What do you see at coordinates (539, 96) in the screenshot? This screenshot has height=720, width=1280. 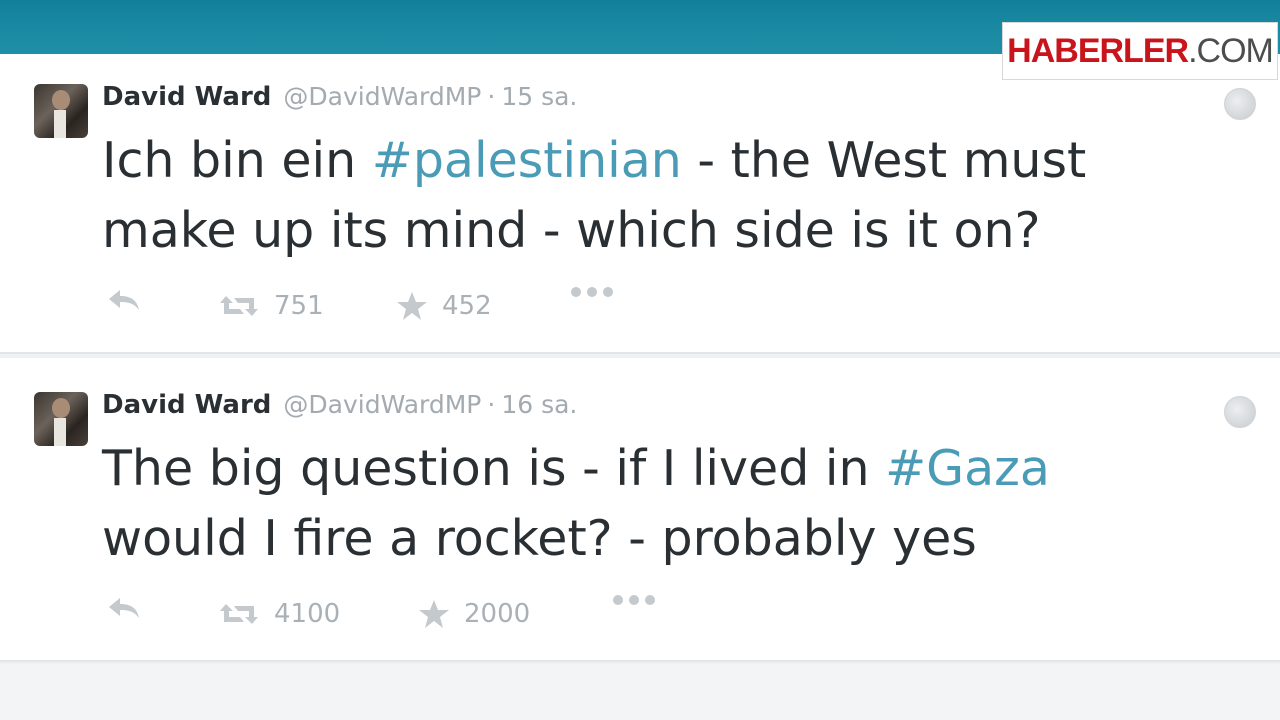 I see `tweet-timestamp: 15 sa.` at bounding box center [539, 96].